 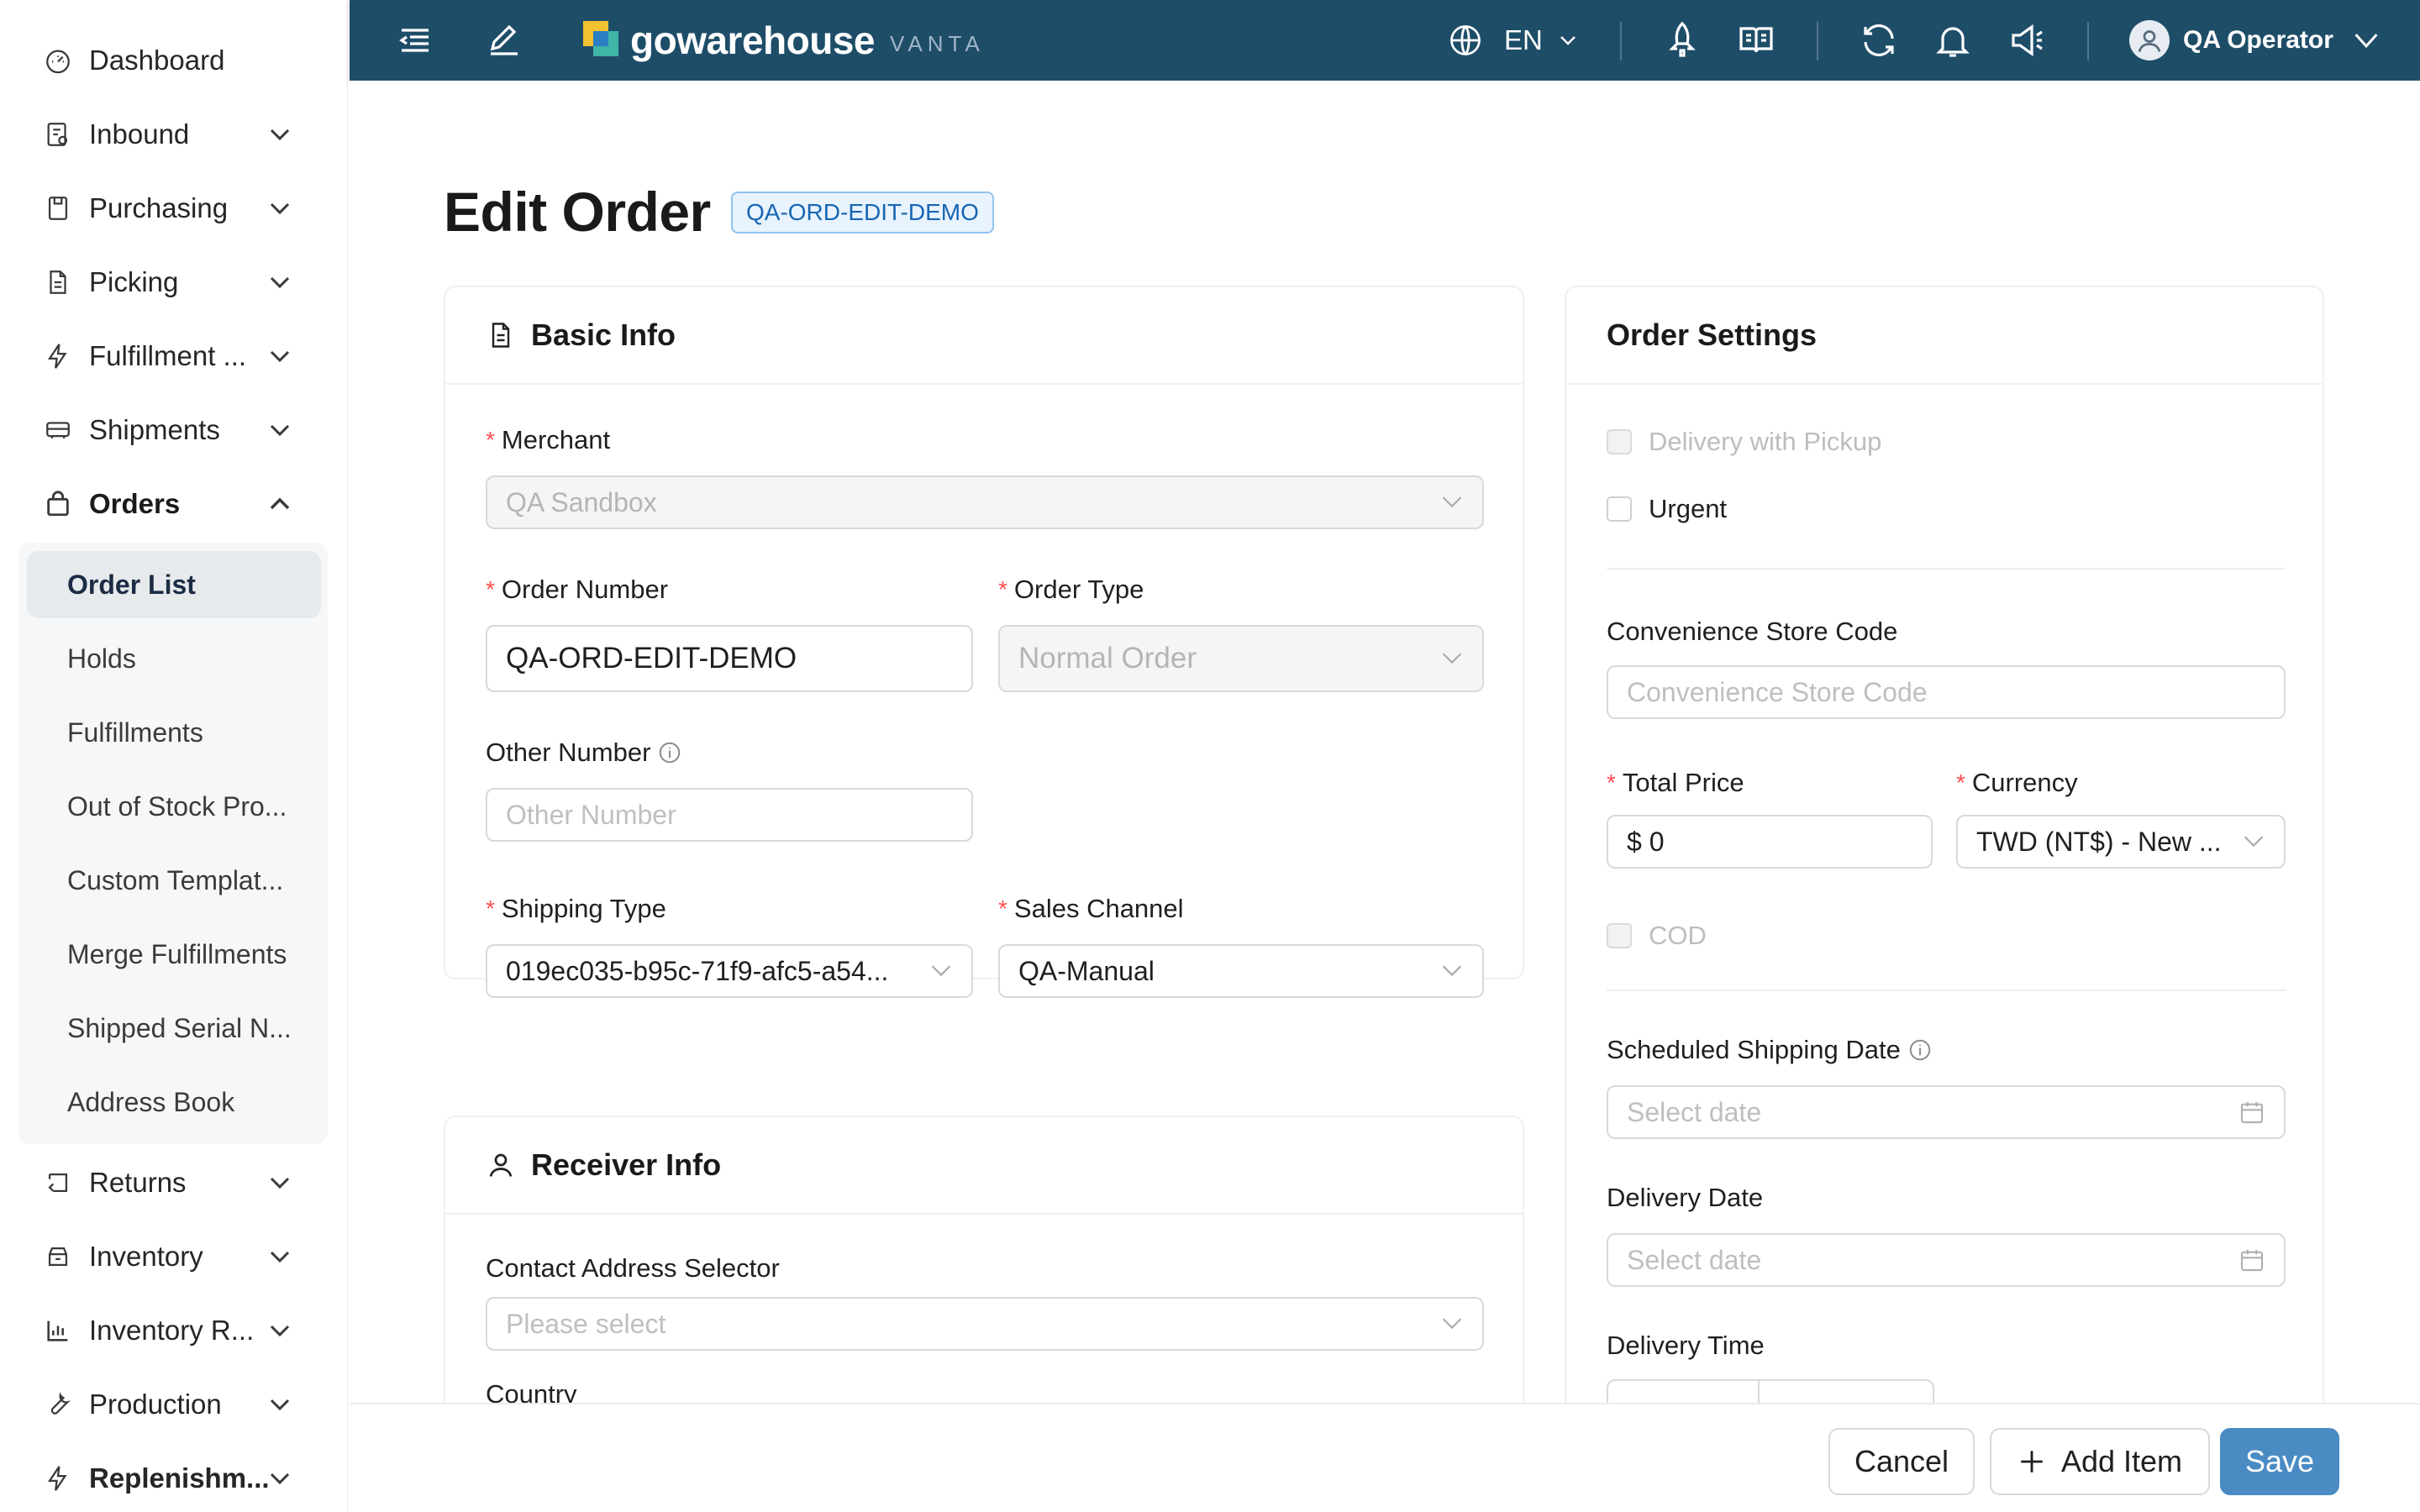 What do you see at coordinates (729, 815) in the screenshot?
I see `other-number-input: Other Number` at bounding box center [729, 815].